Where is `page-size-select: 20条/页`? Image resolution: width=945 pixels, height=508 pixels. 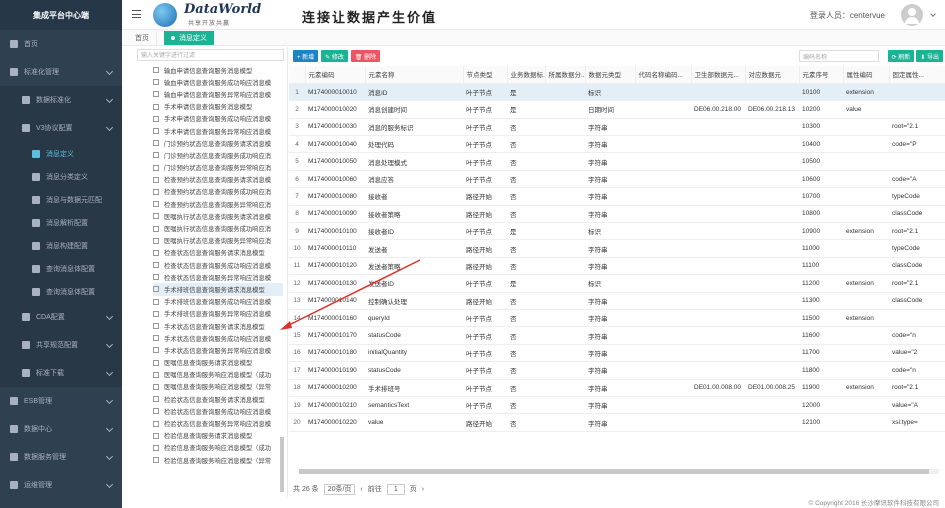
page-size-select: 20条/页 is located at coordinates (339, 489).